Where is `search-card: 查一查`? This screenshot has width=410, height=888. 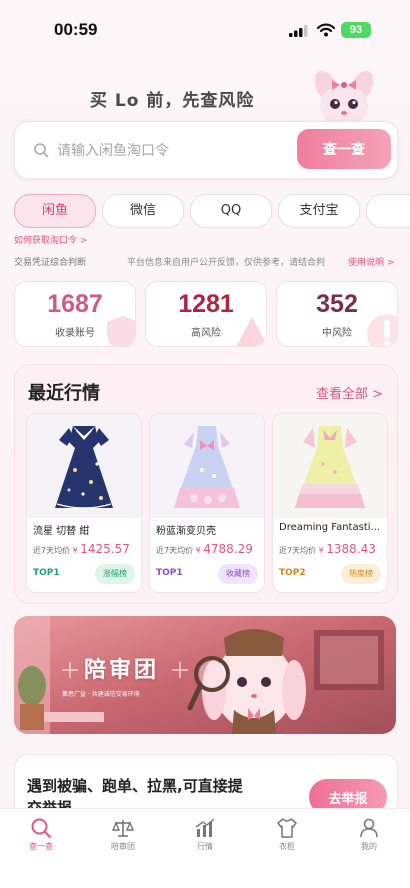 search-card: 查一查 is located at coordinates (206, 150).